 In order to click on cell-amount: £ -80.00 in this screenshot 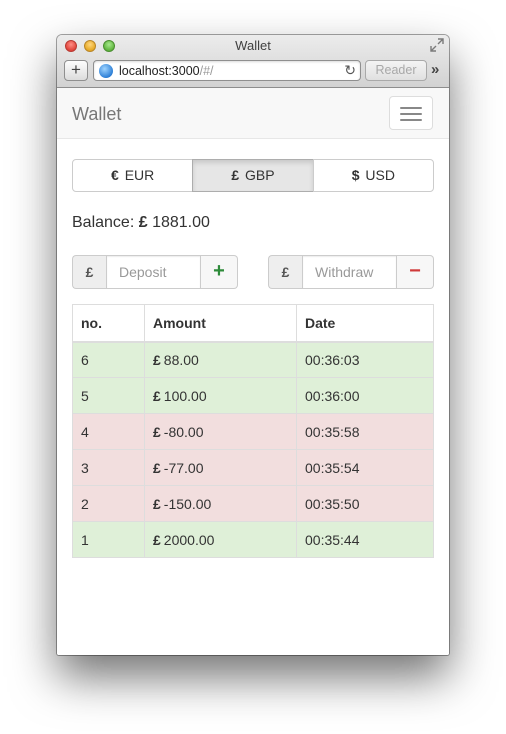, I will do `click(220, 431)`.